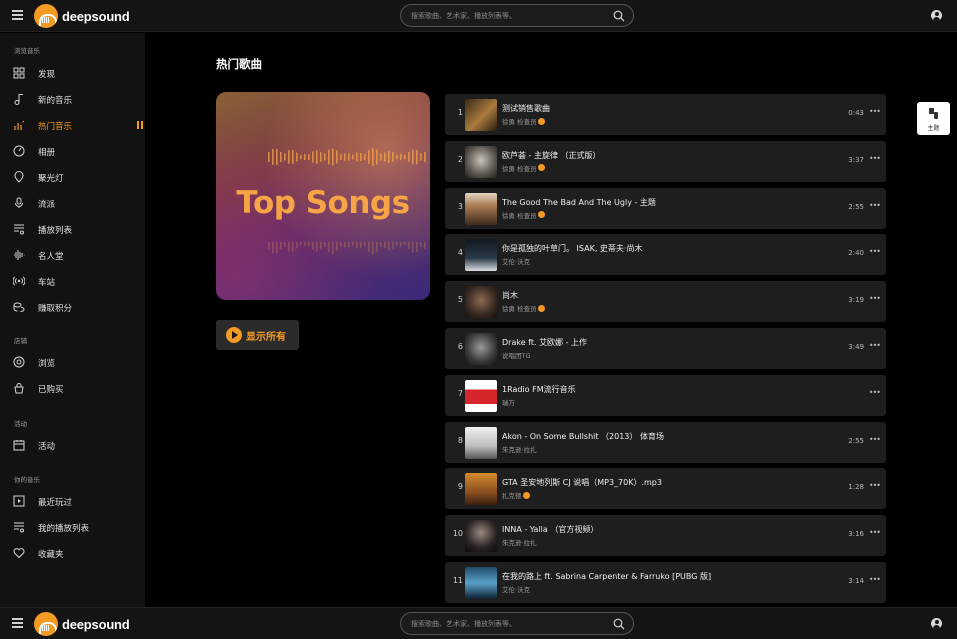 The image size is (957, 639). Describe the element at coordinates (665, 161) in the screenshot. I see `track-row: 2 欧芦荟 - 主旋律 （正式版） 徐勇 检查员 3:37 •••` at that location.